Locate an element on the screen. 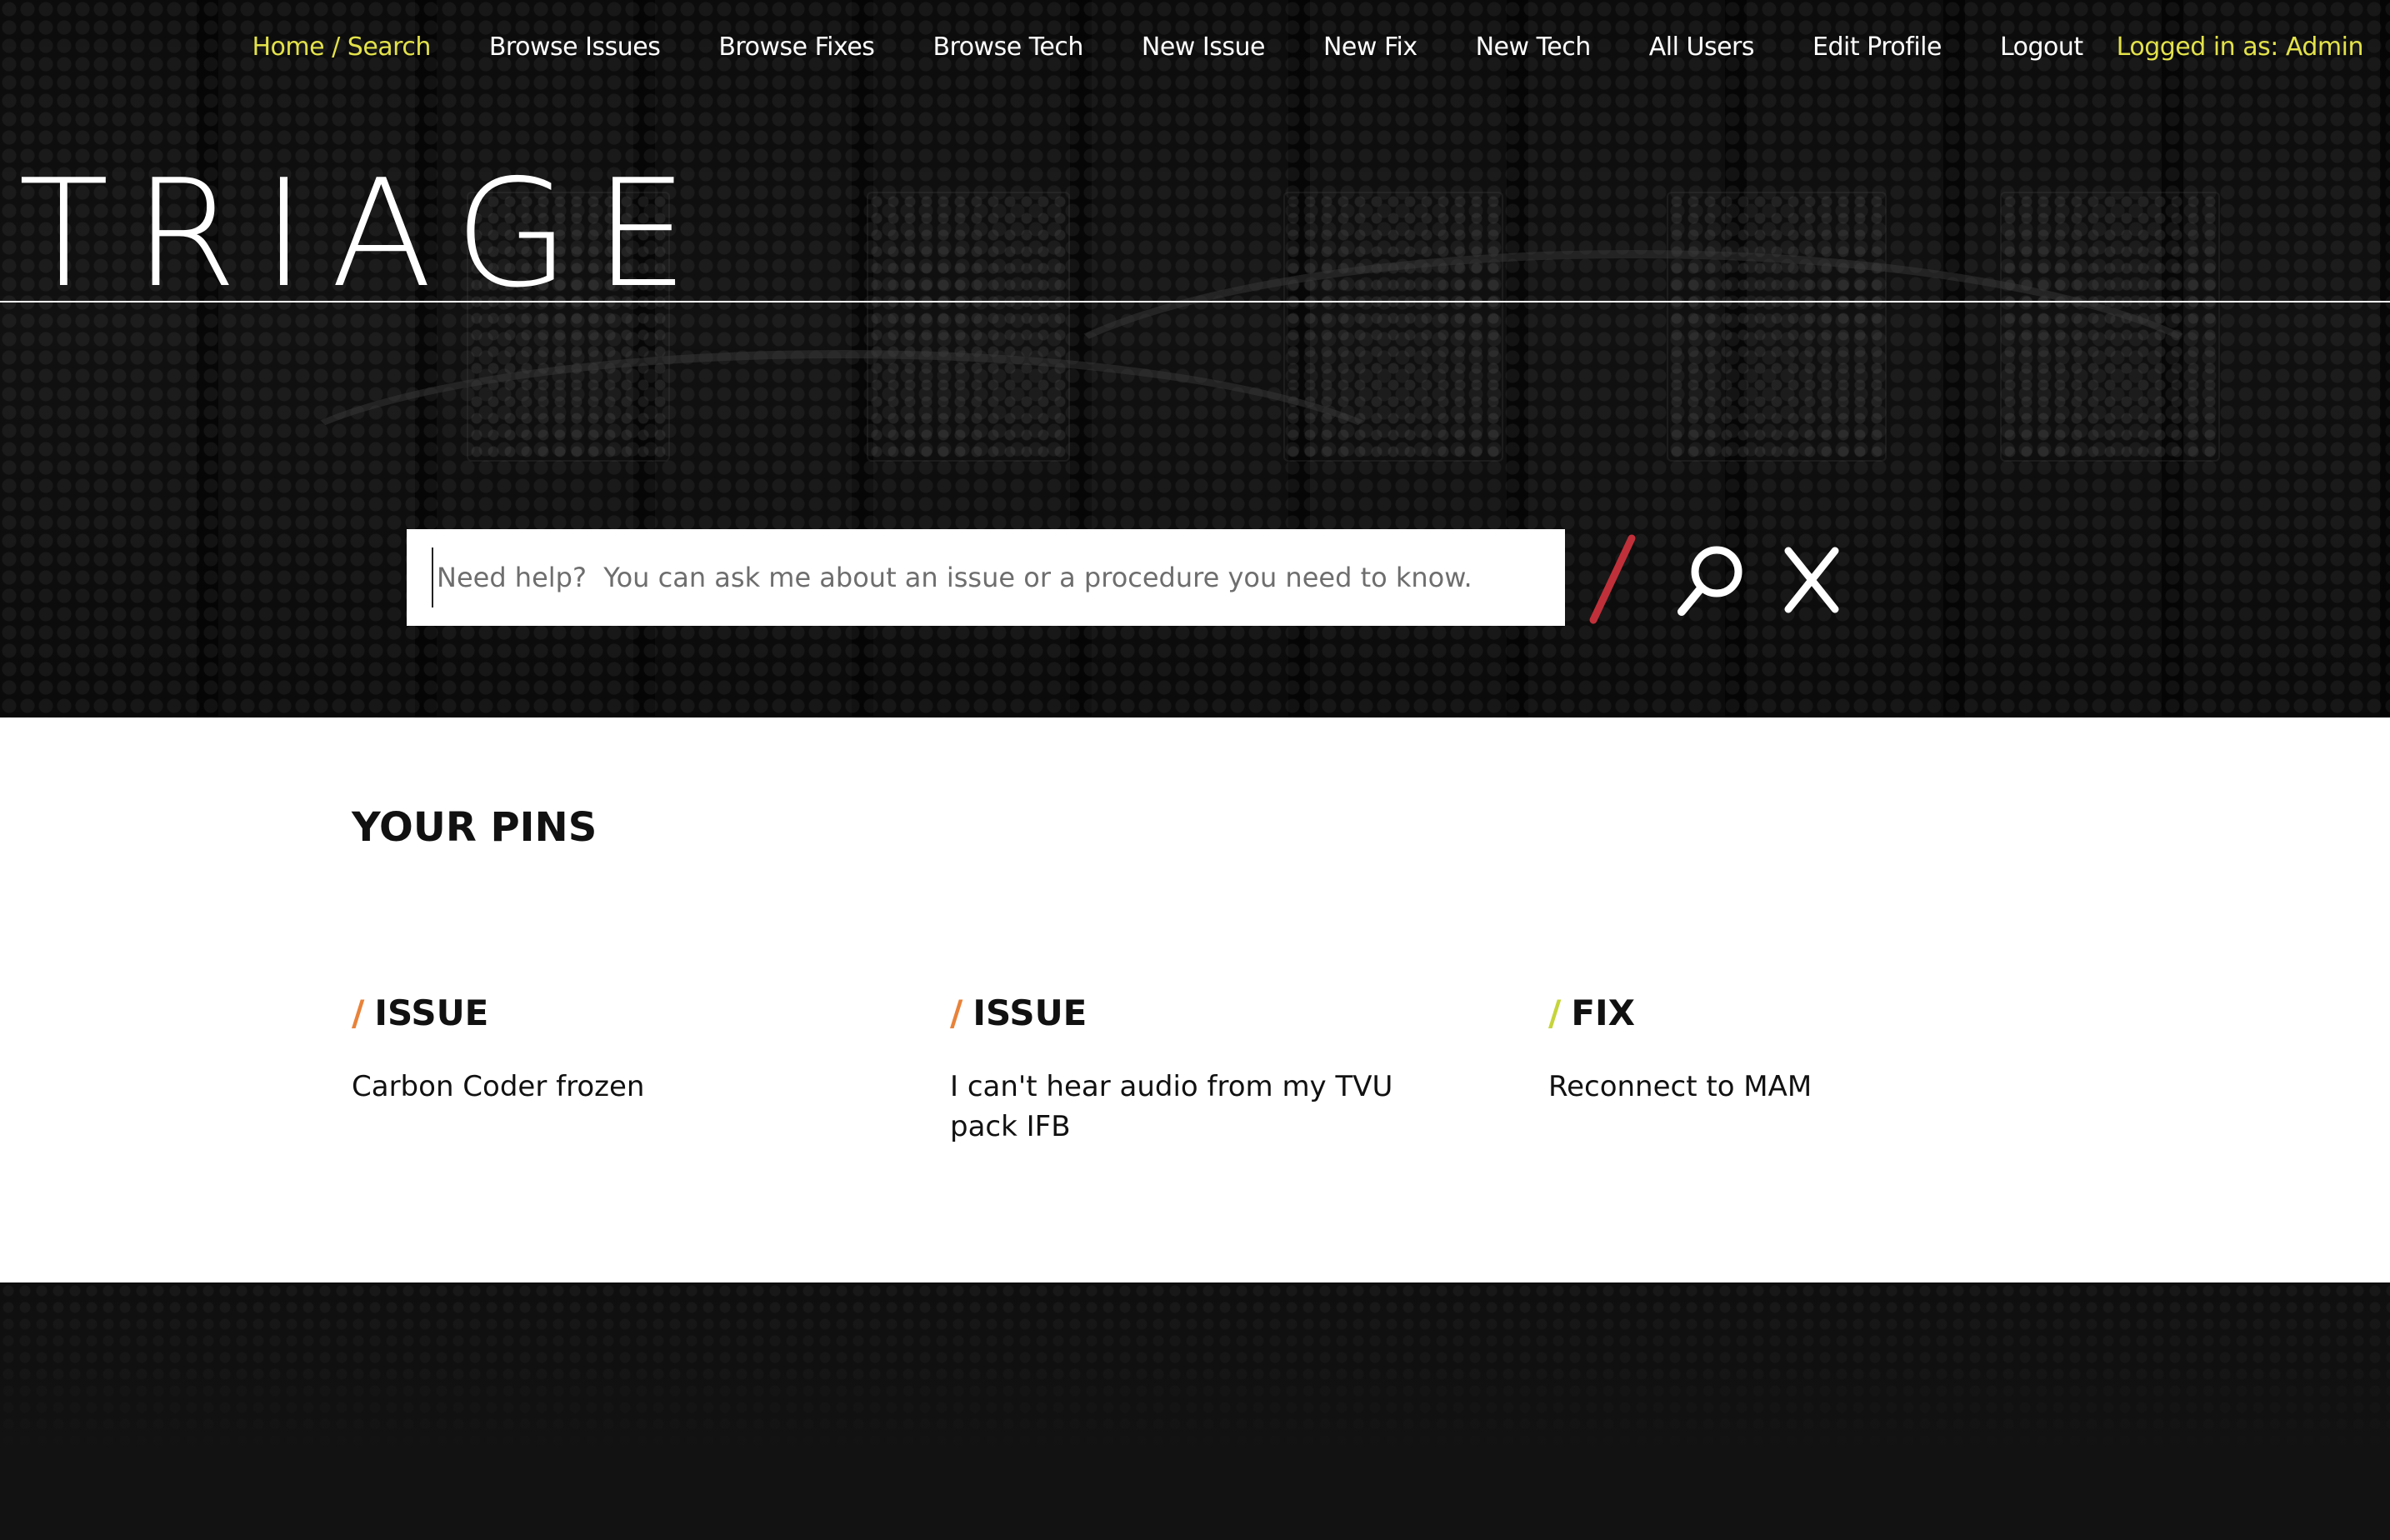 This screenshot has width=2390, height=1540. nav-new-fix: New Fix is located at coordinates (1370, 47).